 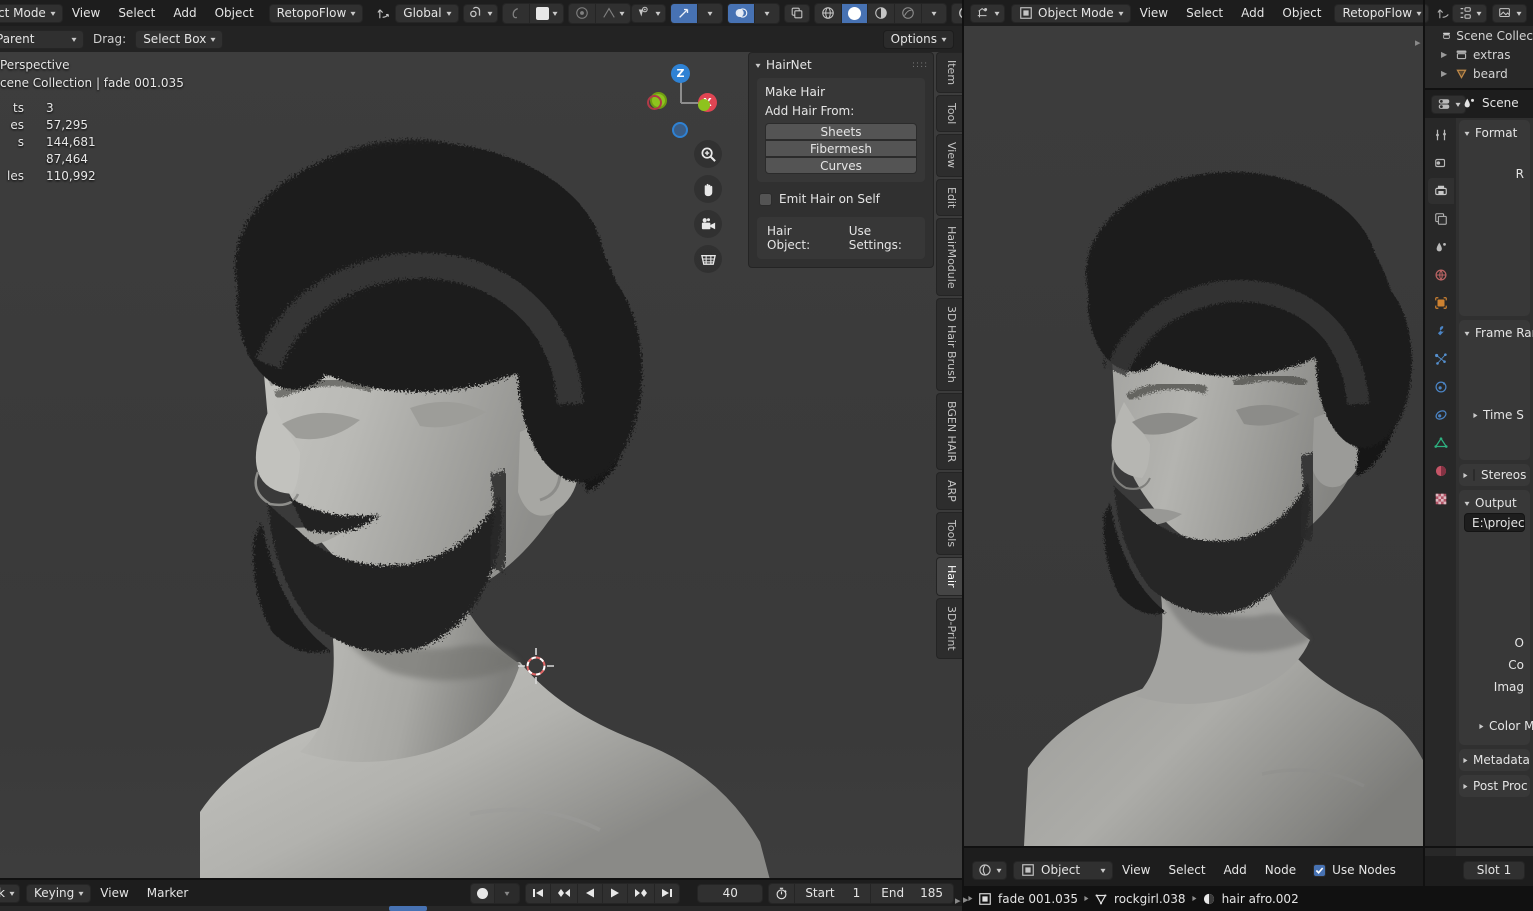 I want to click on sidebar-tab-bgen-hair: BGEN HAIR, so click(x=949, y=432).